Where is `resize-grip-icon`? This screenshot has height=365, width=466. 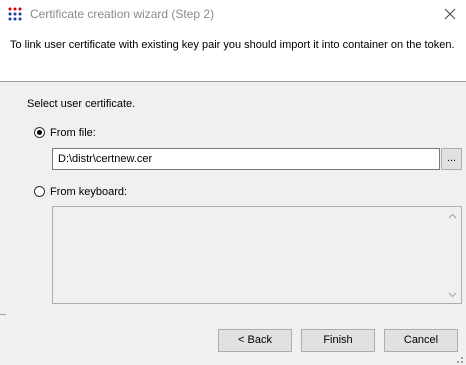
resize-grip-icon is located at coordinates (458, 358).